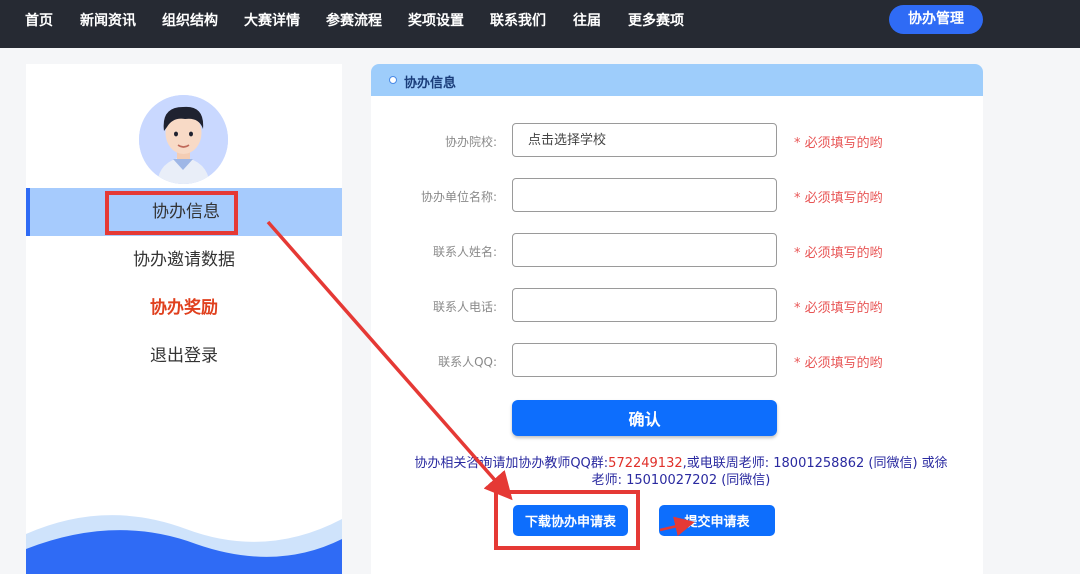  What do you see at coordinates (656, 20) in the screenshot?
I see `nav-more: 更多赛项` at bounding box center [656, 20].